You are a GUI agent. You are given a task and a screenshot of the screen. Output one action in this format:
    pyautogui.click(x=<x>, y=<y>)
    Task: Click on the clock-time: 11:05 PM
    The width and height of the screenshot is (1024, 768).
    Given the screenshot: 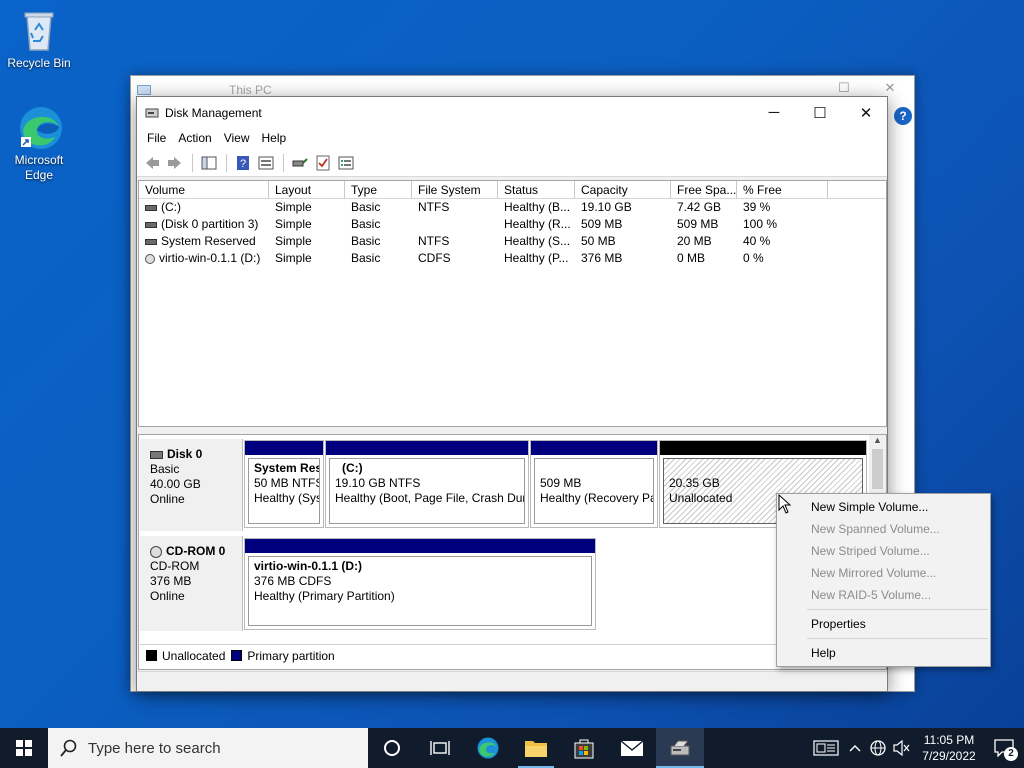 What is the action you would take?
    pyautogui.click(x=949, y=740)
    